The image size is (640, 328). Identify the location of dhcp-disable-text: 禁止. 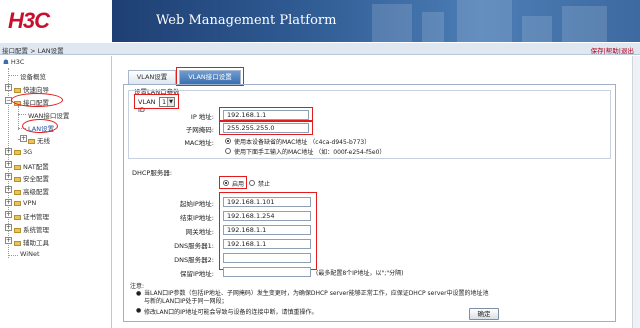
(264, 184).